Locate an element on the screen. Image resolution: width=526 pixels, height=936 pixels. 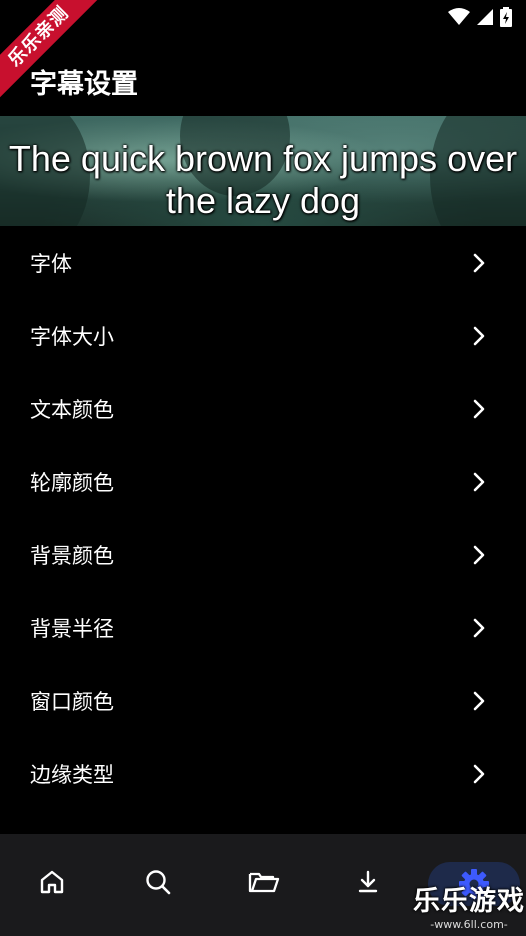
search-icon is located at coordinates (158, 882).